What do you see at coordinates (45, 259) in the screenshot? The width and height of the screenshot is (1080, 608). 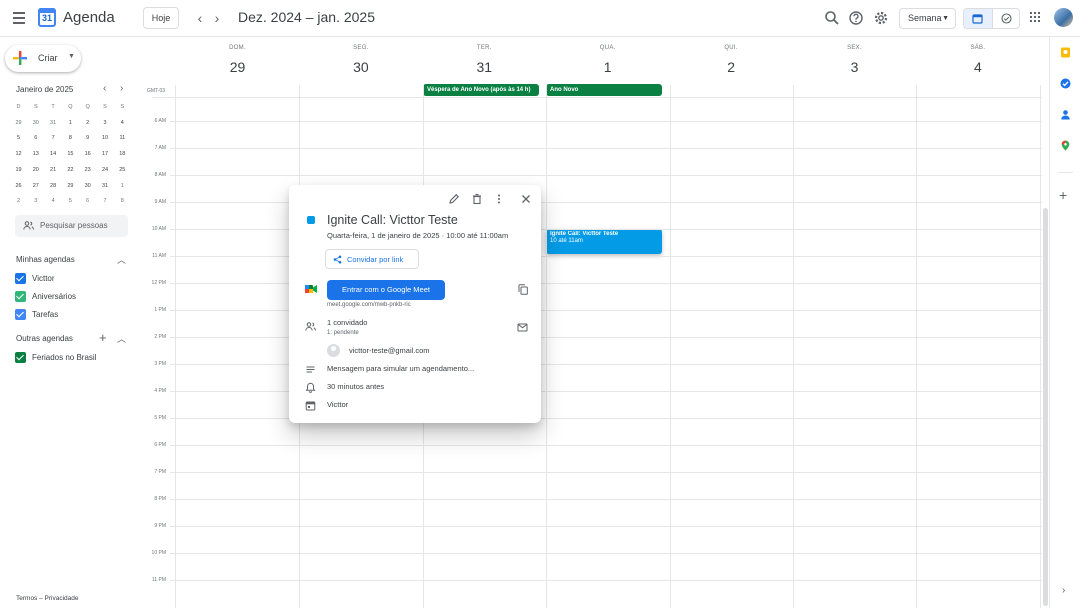 I see `my-calendars-title: Minhas agendas` at bounding box center [45, 259].